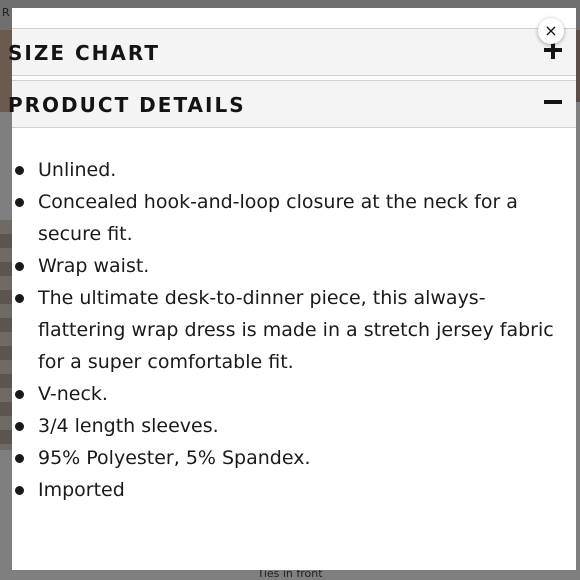 This screenshot has width=580, height=580. What do you see at coordinates (292, 426) in the screenshot?
I see `list-item: 3/4 length sleeves.` at bounding box center [292, 426].